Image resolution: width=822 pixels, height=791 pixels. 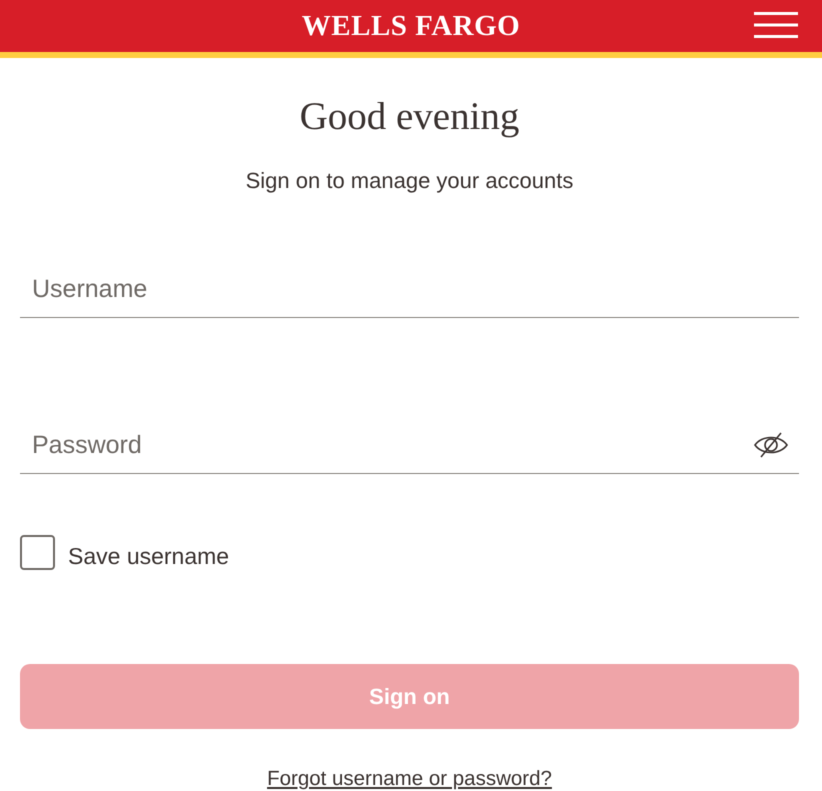 I want to click on menu-icon, so click(x=776, y=25).